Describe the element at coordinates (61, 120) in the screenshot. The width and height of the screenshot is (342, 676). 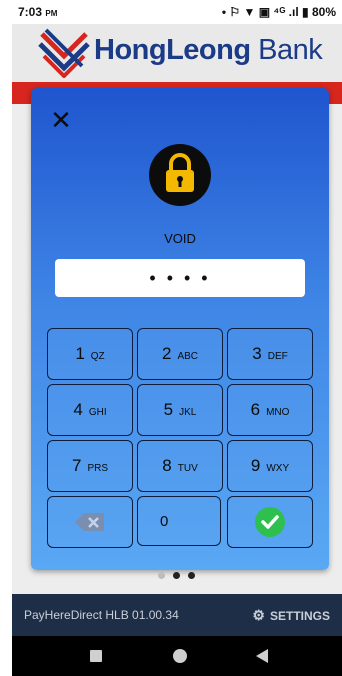
I see `close-icon: ✕` at that location.